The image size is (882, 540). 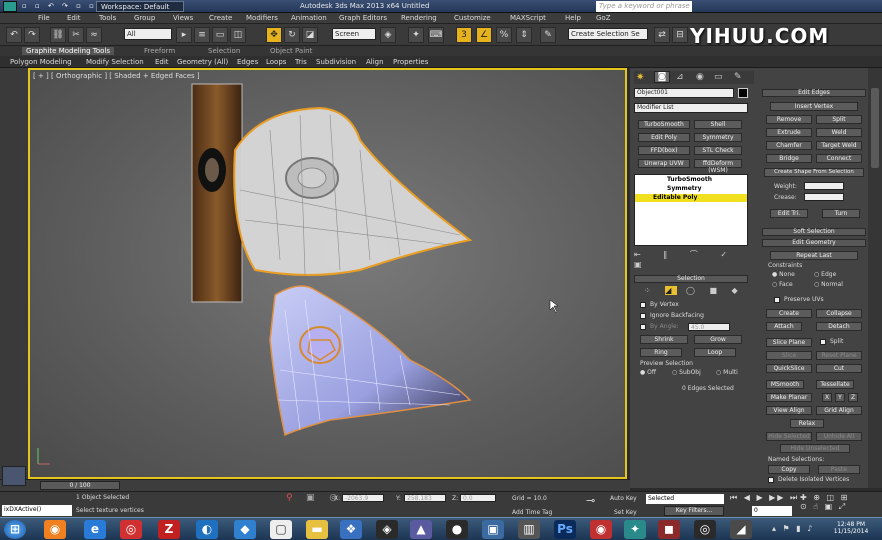 I want to click on unlink-icon: ✂, so click(x=76, y=35).